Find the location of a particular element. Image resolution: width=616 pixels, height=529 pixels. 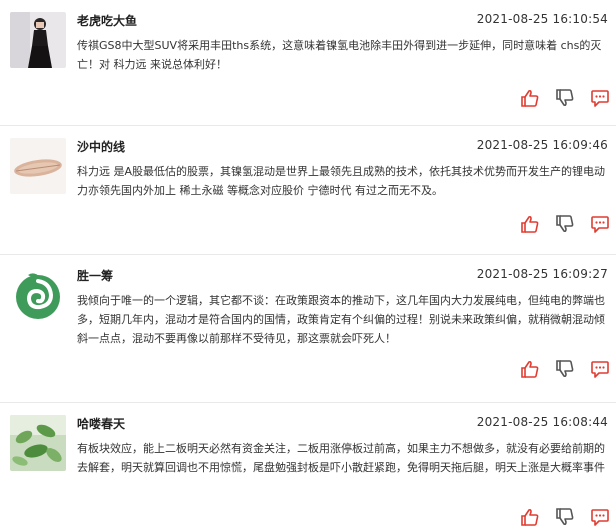

timestamp: 2021-08-25 16:08:44 is located at coordinates (542, 422).